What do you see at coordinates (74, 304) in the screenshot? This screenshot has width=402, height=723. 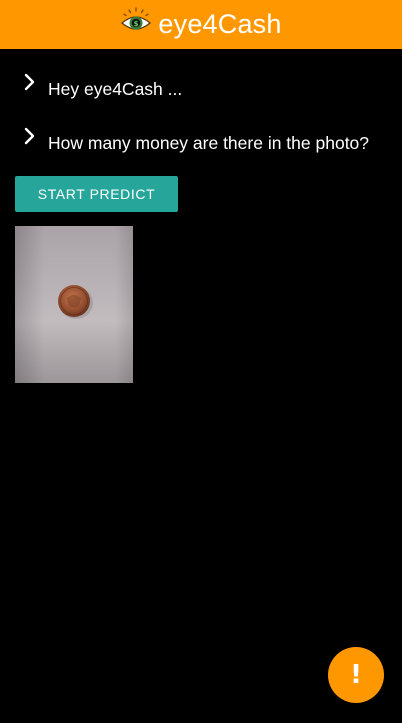 I see `coin-photo` at bounding box center [74, 304].